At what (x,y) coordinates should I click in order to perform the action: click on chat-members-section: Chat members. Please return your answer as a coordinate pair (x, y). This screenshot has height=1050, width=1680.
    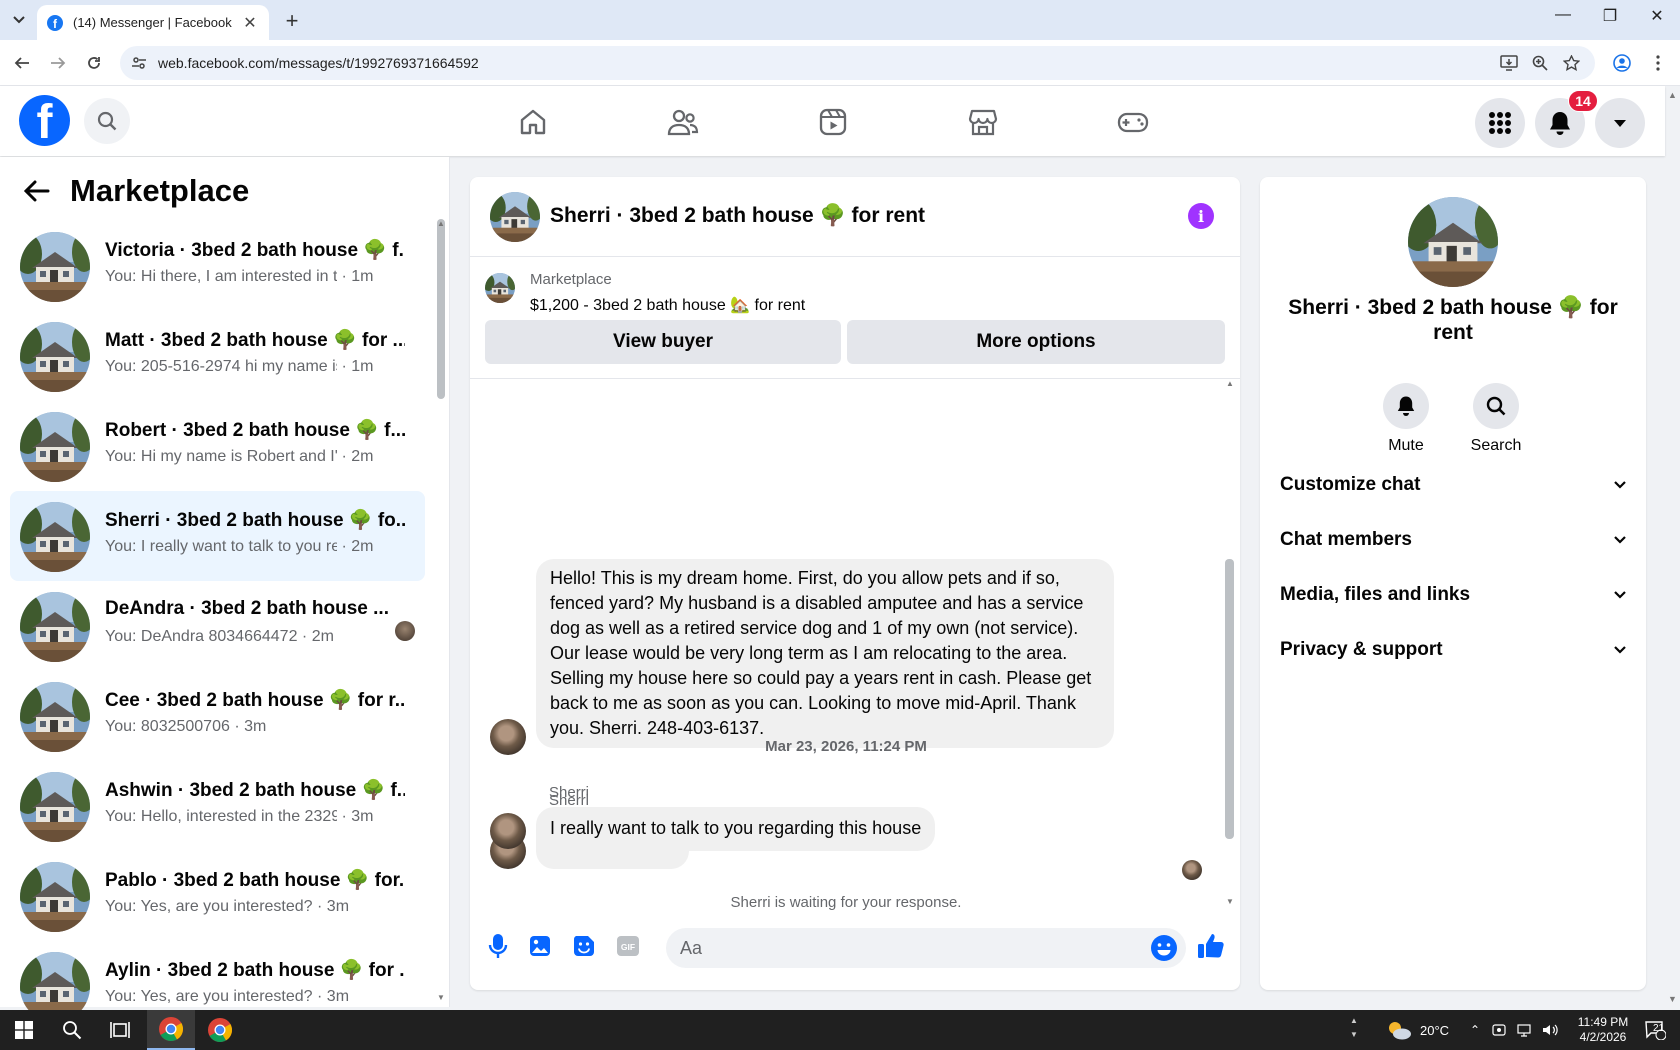
    Looking at the image, I should click on (1453, 540).